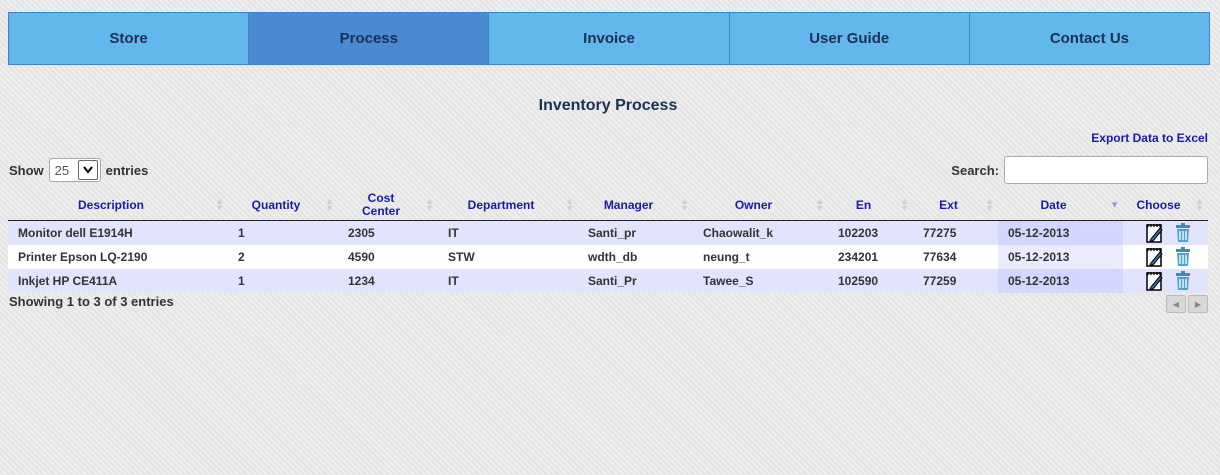  I want to click on page-length-control: Show 25 entries, so click(78, 170).